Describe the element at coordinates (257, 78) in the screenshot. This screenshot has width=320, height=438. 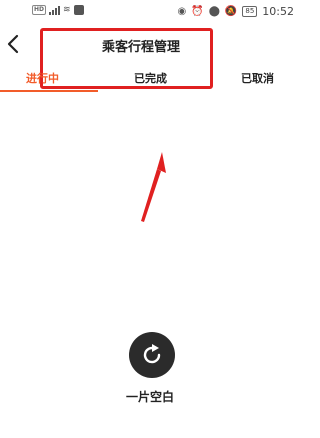
I see `tab-cancelled: 已取消` at that location.